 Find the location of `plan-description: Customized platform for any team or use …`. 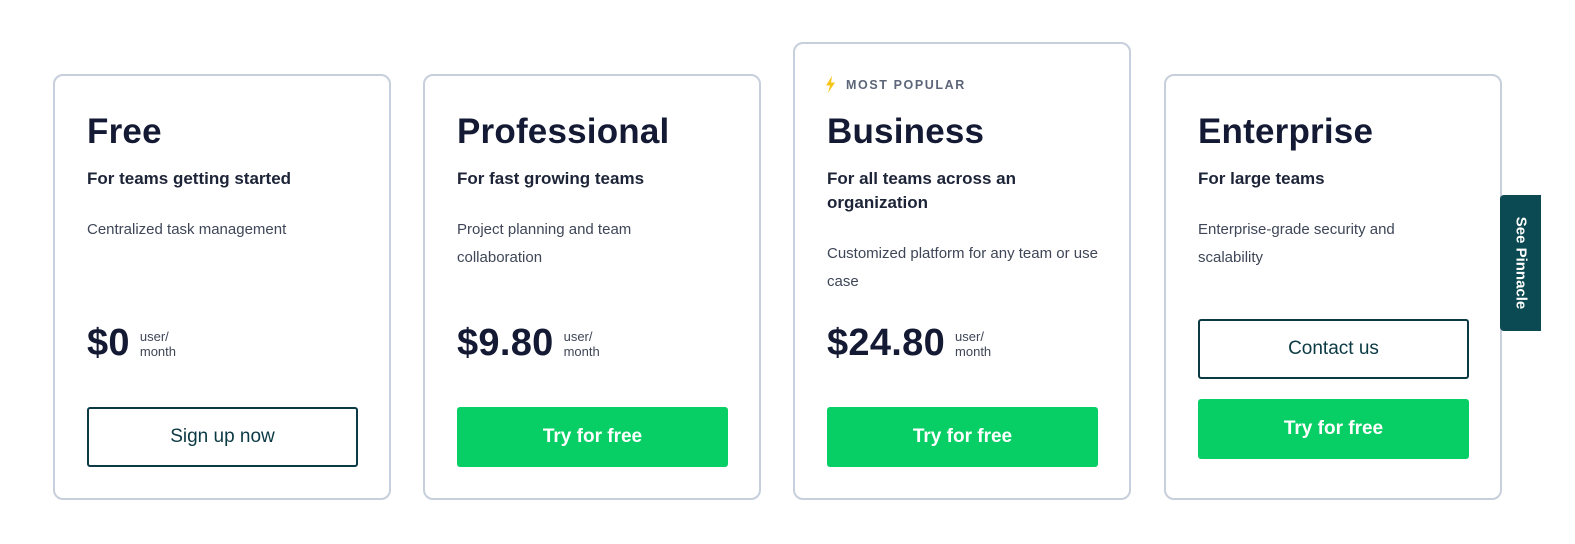

plan-description: Customized platform for any team or use … is located at coordinates (962, 267).